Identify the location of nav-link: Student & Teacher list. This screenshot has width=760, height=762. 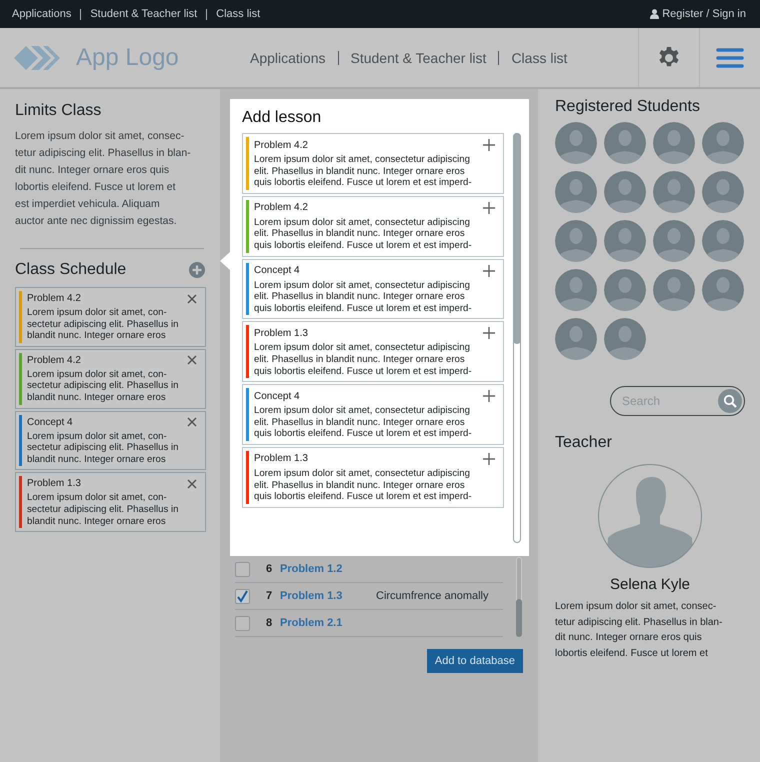
(418, 58).